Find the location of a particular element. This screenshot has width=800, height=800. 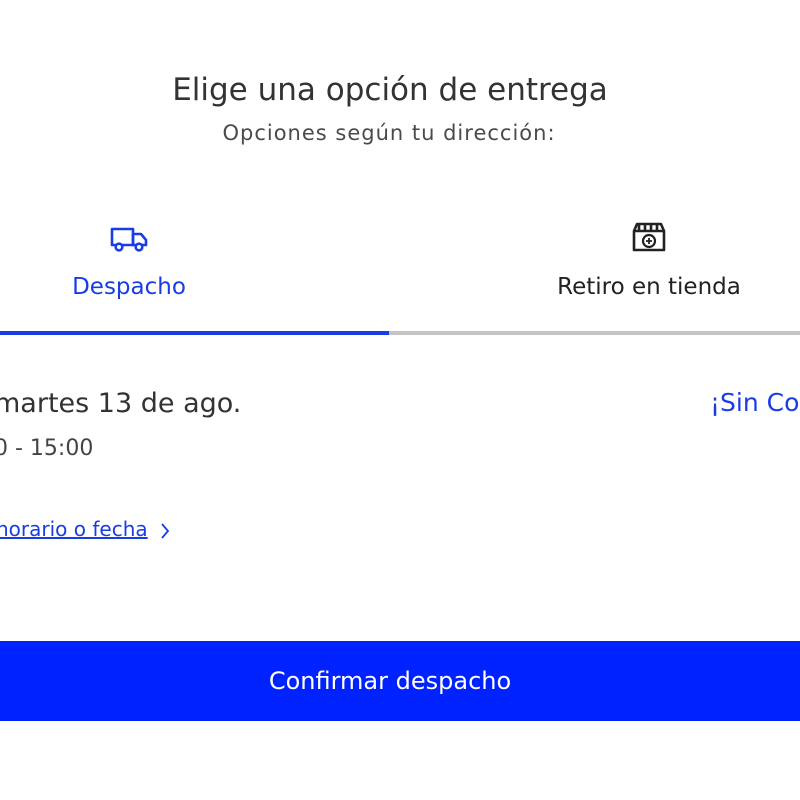

tab-retiro-label: Retiro en tienda is located at coordinates (649, 287).